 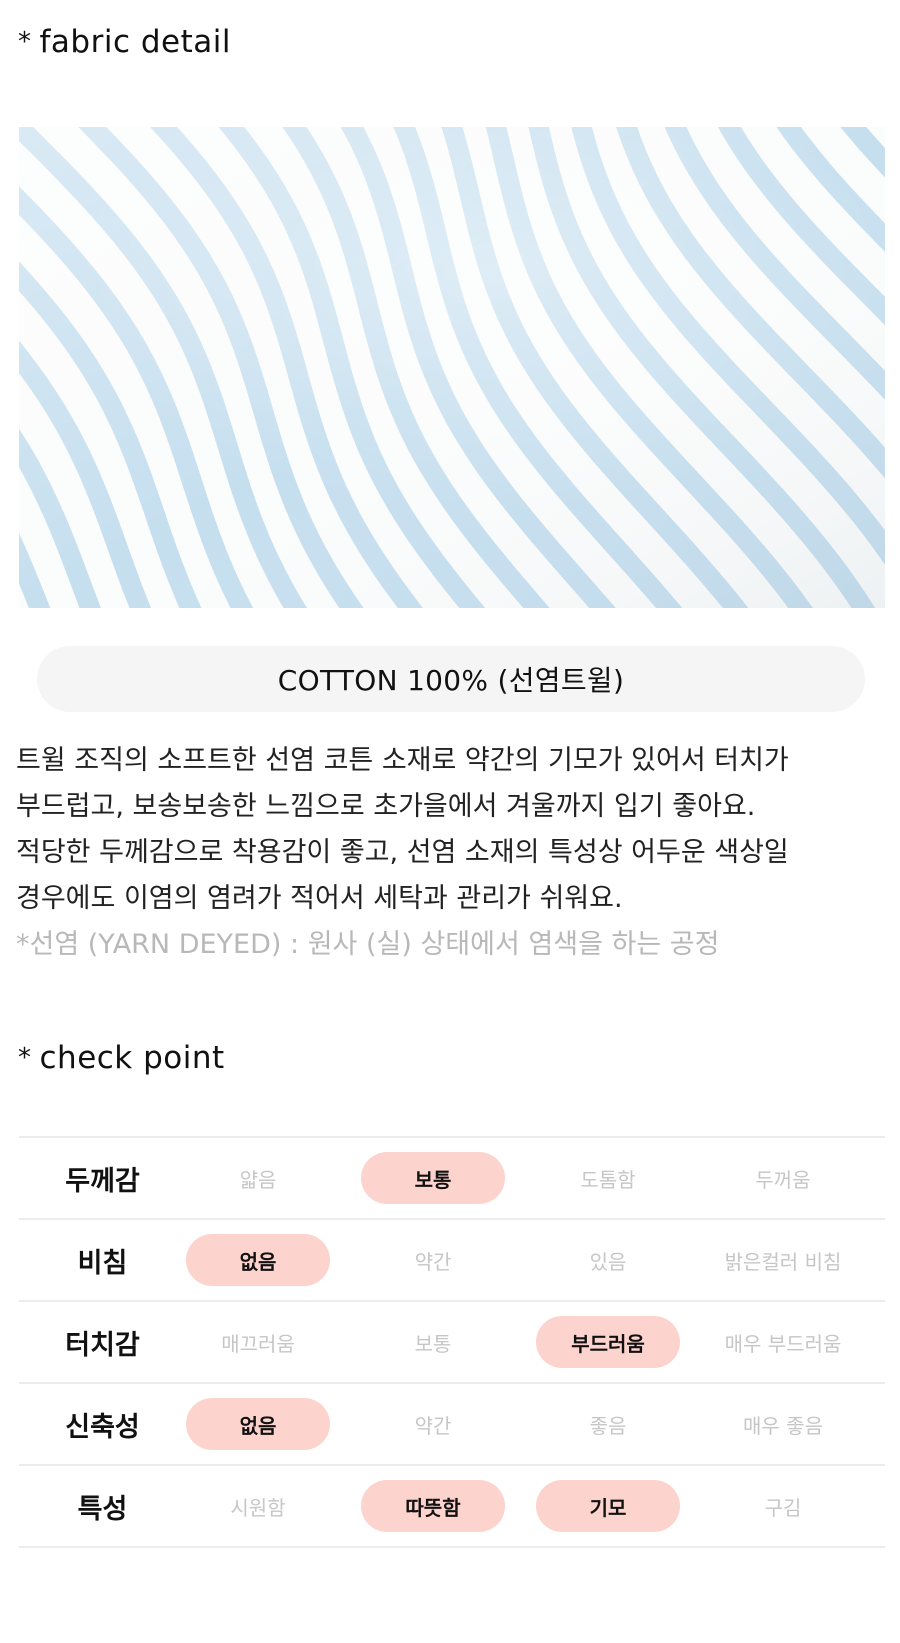 What do you see at coordinates (102, 1263) in the screenshot?
I see `row-label: 비침` at bounding box center [102, 1263].